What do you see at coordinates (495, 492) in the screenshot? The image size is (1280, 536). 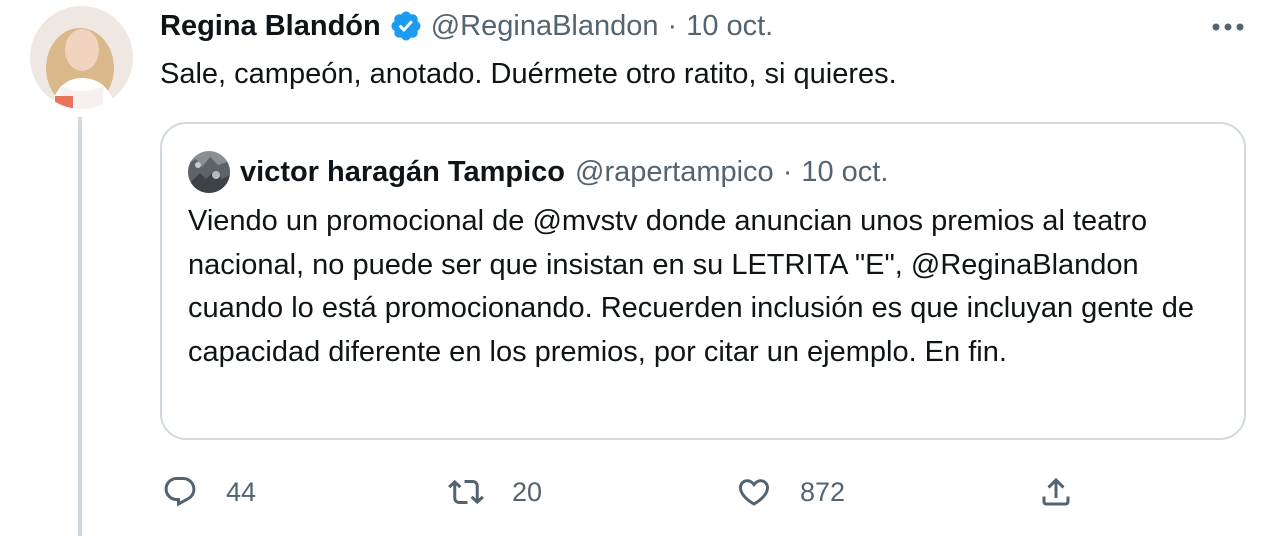 I see `retweet-button: 20` at bounding box center [495, 492].